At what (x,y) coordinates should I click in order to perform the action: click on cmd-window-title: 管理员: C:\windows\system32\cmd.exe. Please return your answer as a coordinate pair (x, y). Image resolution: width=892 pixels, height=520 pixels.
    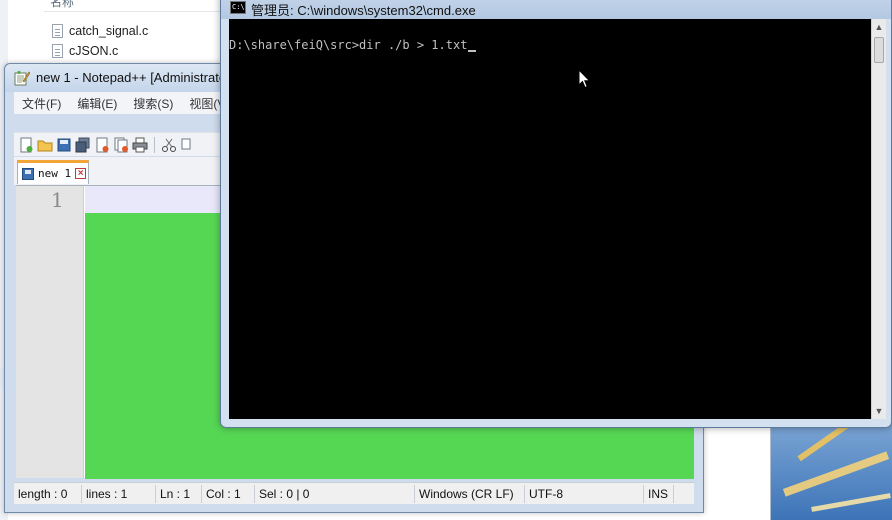
    Looking at the image, I should click on (363, 10).